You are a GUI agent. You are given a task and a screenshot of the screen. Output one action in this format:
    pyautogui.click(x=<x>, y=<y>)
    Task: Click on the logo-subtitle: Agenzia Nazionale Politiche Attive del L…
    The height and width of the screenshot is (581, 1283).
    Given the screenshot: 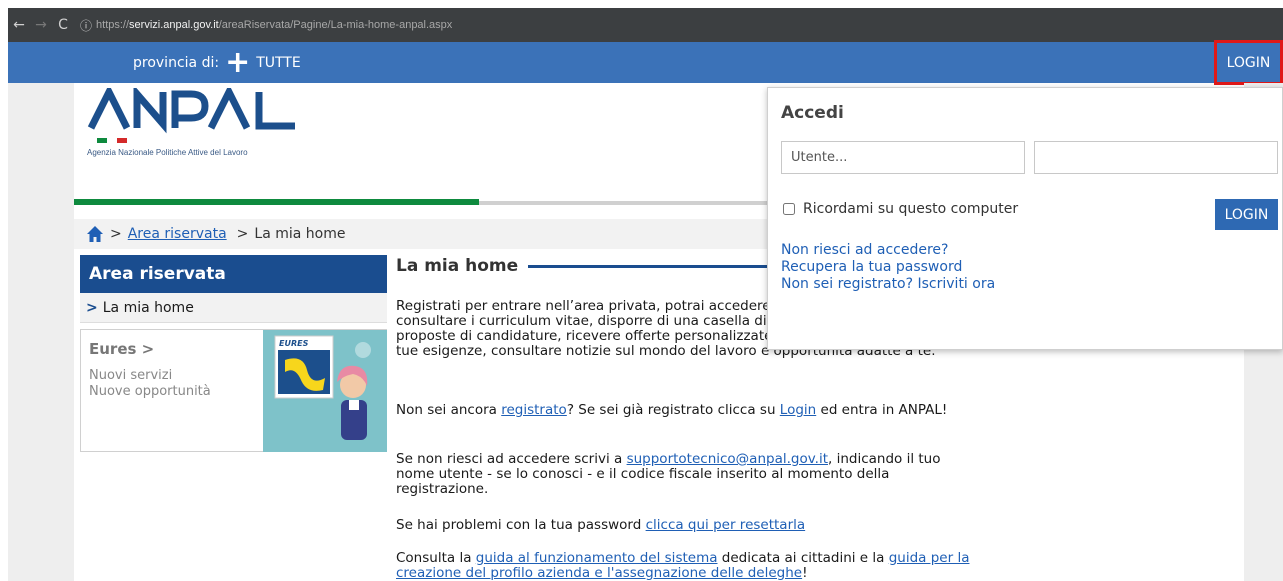 What is the action you would take?
    pyautogui.click(x=167, y=152)
    